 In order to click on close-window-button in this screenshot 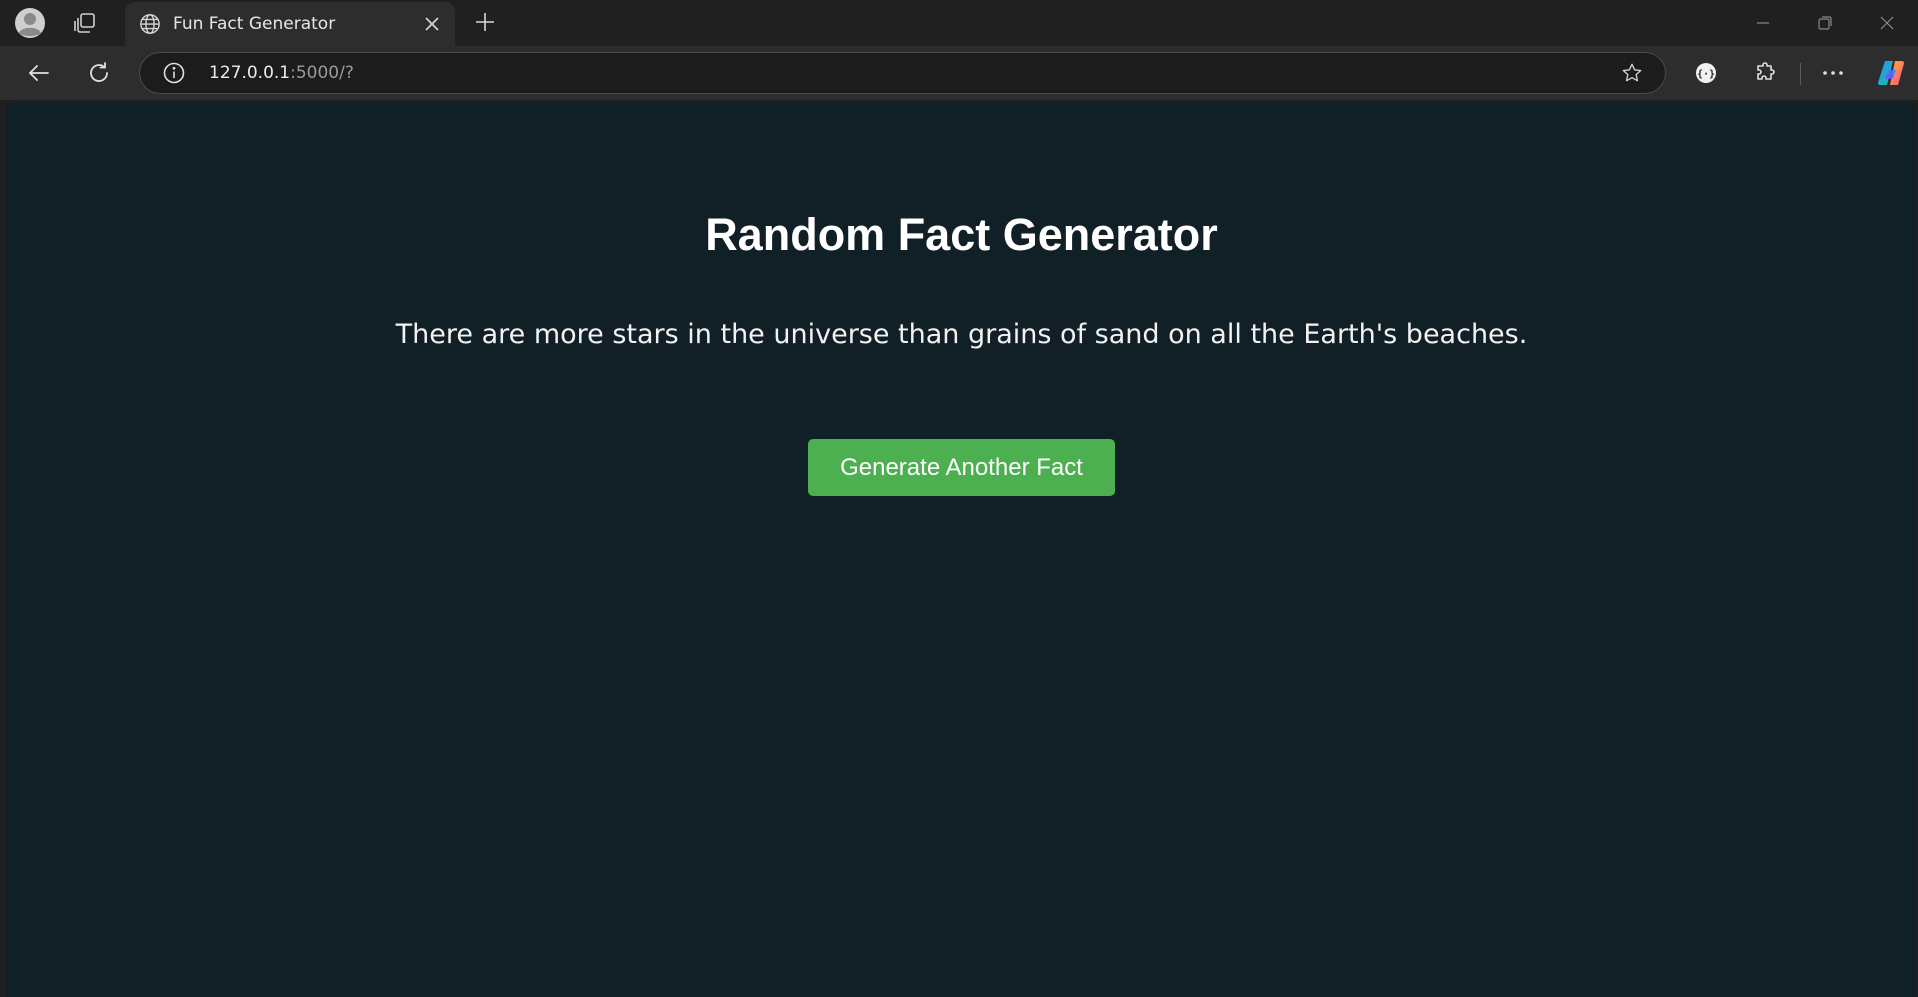, I will do `click(1887, 23)`.